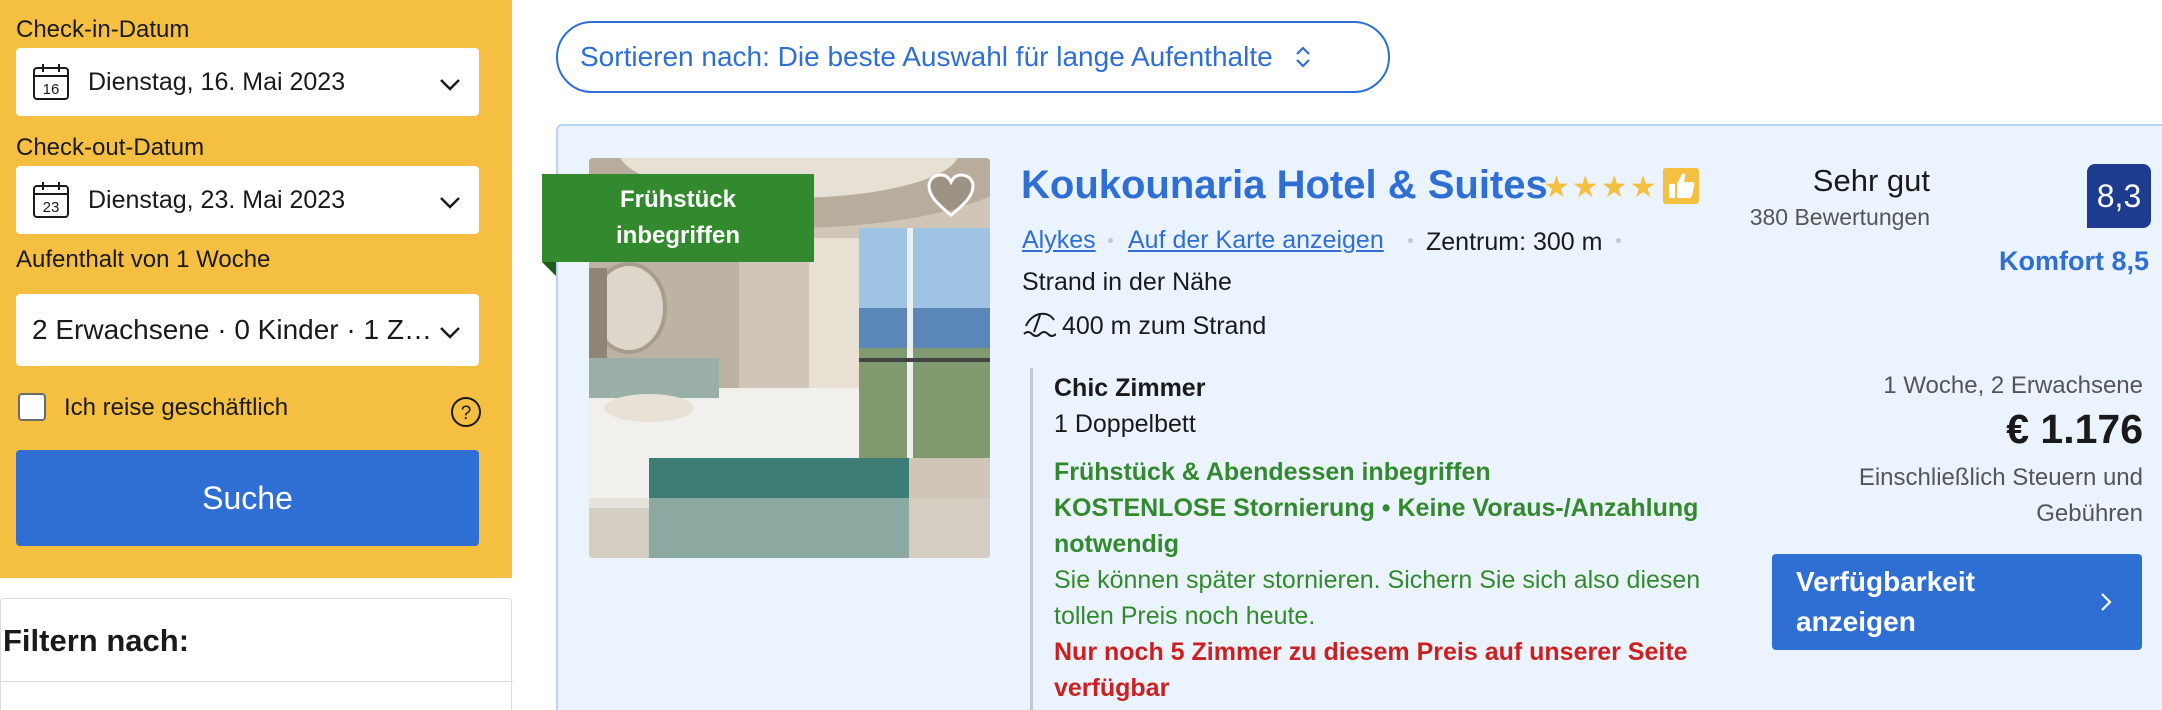 The width and height of the screenshot is (2162, 710). What do you see at coordinates (1125, 424) in the screenshot?
I see `room-bed: 1 Doppelbett` at bounding box center [1125, 424].